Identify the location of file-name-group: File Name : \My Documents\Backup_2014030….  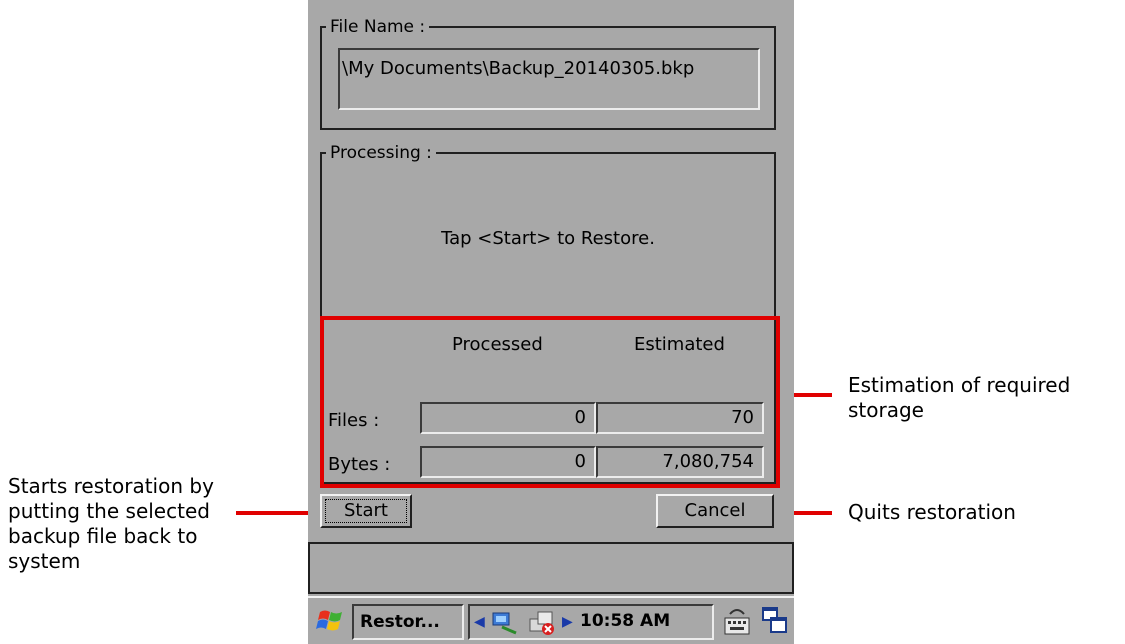
(548, 73).